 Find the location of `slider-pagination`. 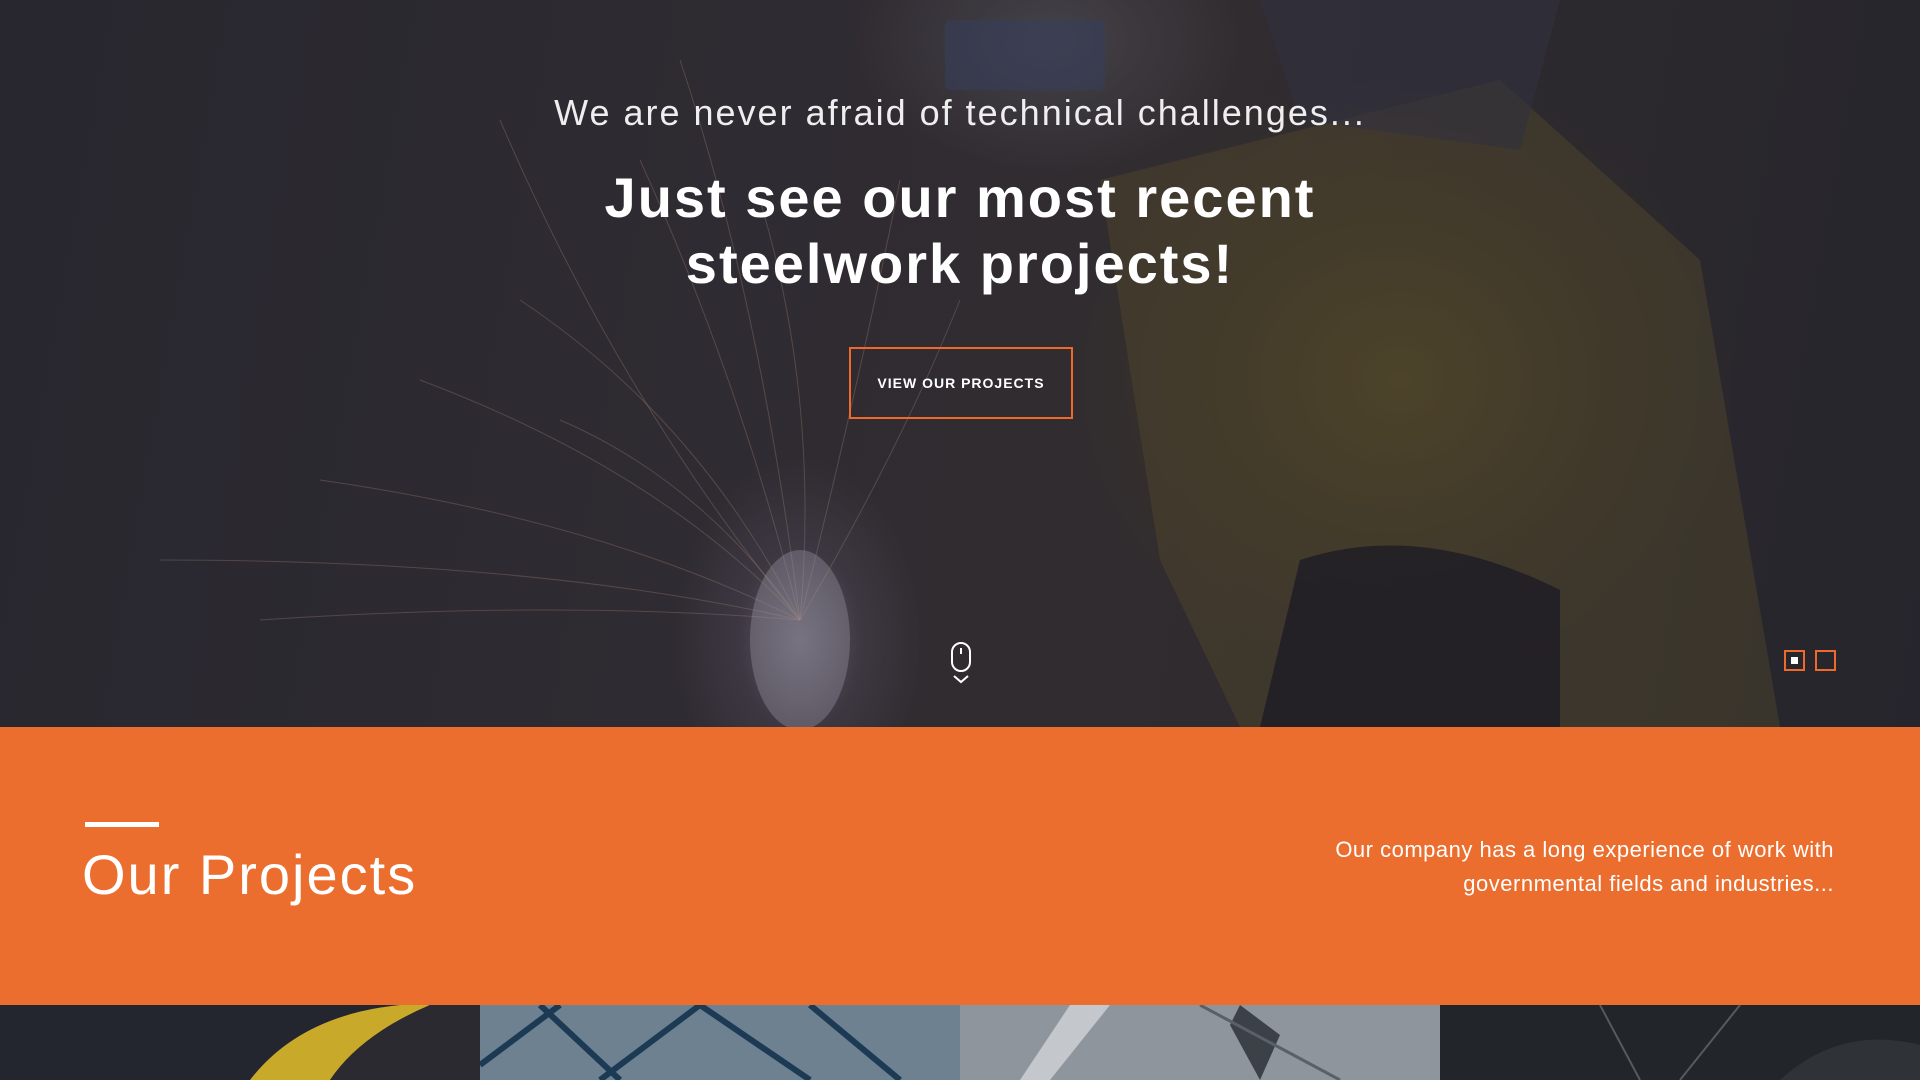

slider-pagination is located at coordinates (1810, 660).